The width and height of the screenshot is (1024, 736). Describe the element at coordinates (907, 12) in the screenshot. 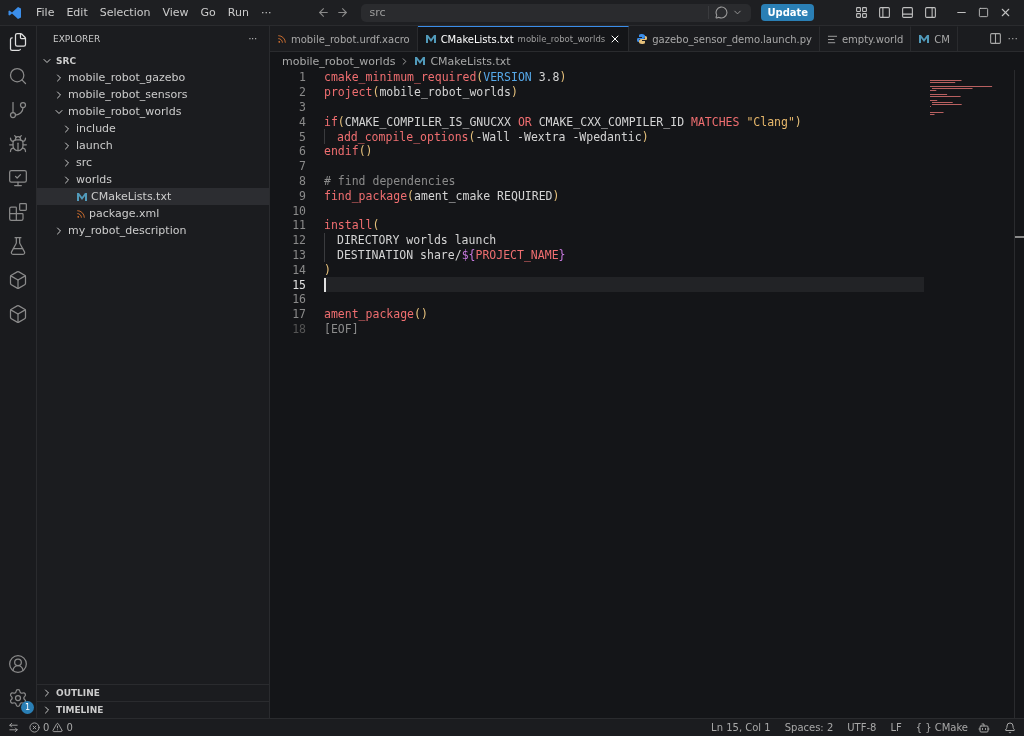

I see `panel-bottom-icon` at that location.